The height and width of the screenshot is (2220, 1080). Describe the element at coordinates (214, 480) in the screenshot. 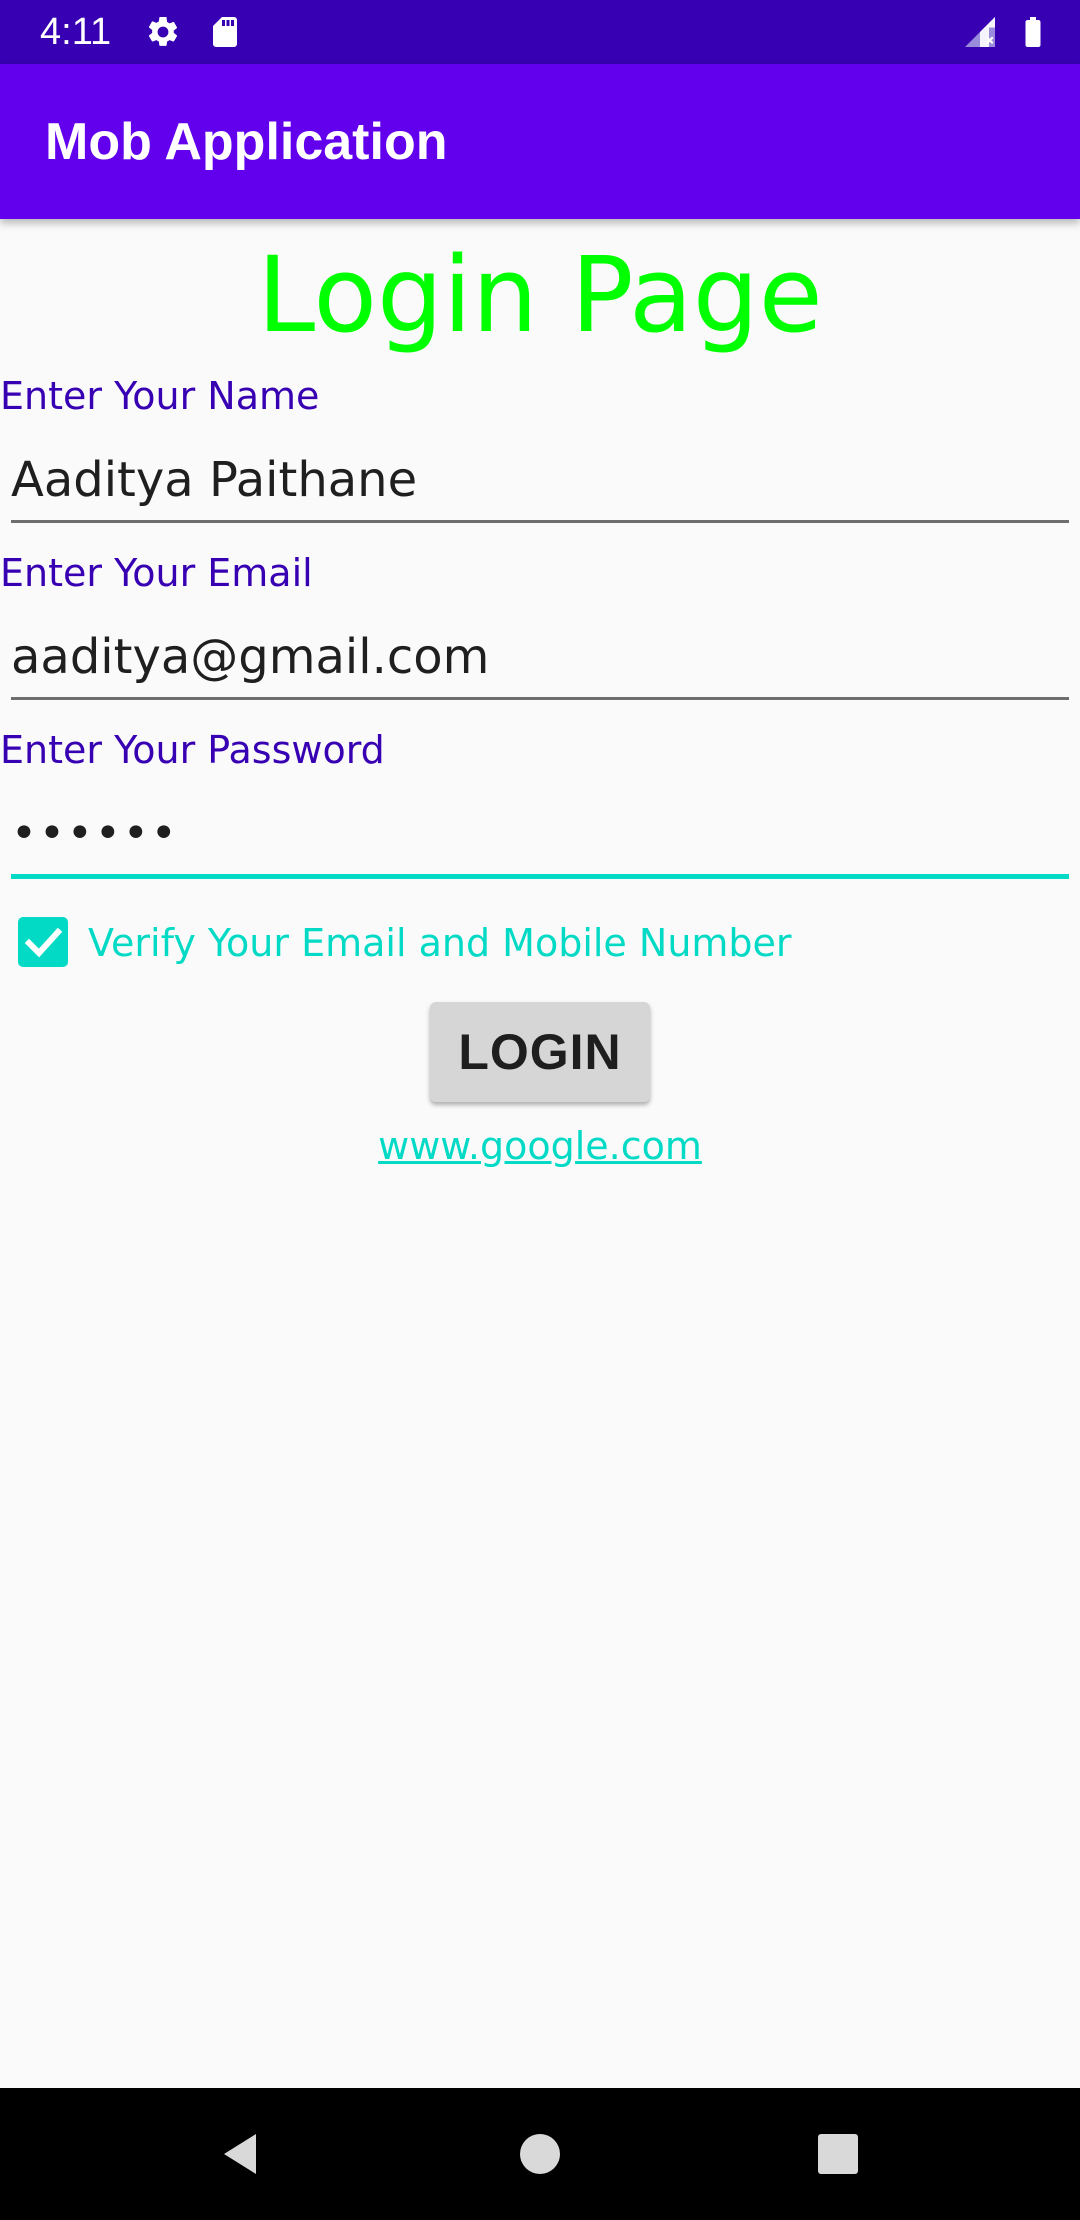

I see `name-value: Aaditya Paithane` at that location.